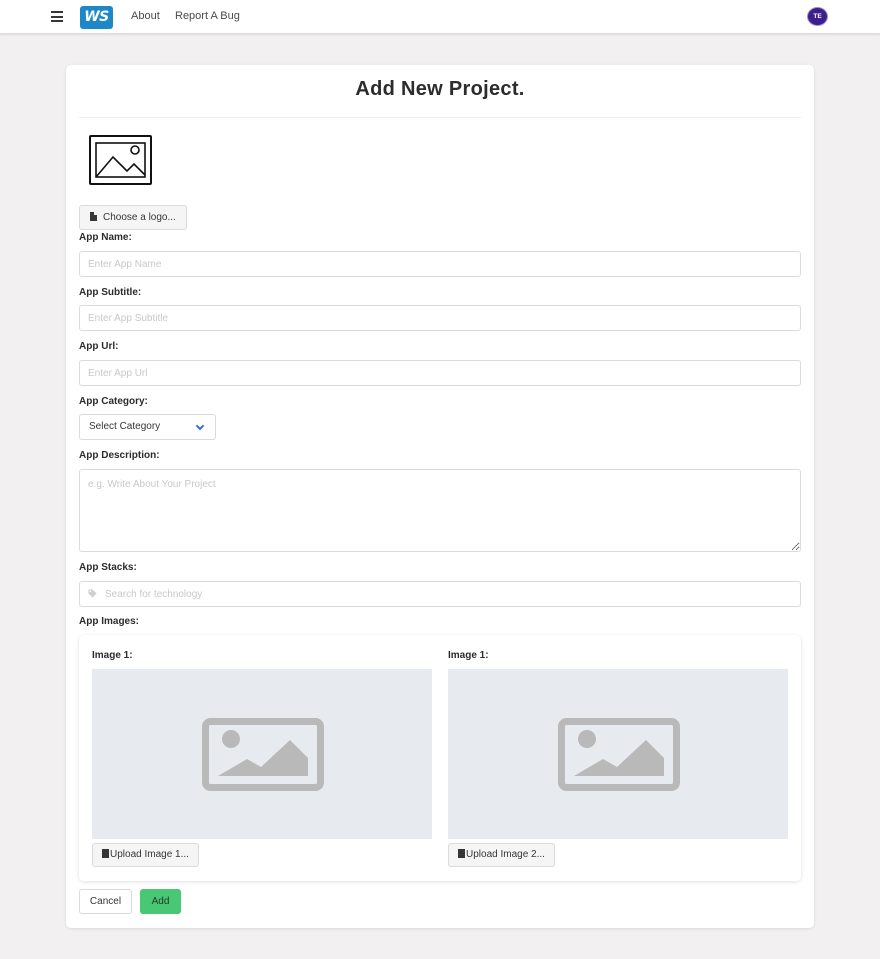 This screenshot has width=880, height=959. What do you see at coordinates (817, 16) in the screenshot?
I see `user-avatar: TE` at bounding box center [817, 16].